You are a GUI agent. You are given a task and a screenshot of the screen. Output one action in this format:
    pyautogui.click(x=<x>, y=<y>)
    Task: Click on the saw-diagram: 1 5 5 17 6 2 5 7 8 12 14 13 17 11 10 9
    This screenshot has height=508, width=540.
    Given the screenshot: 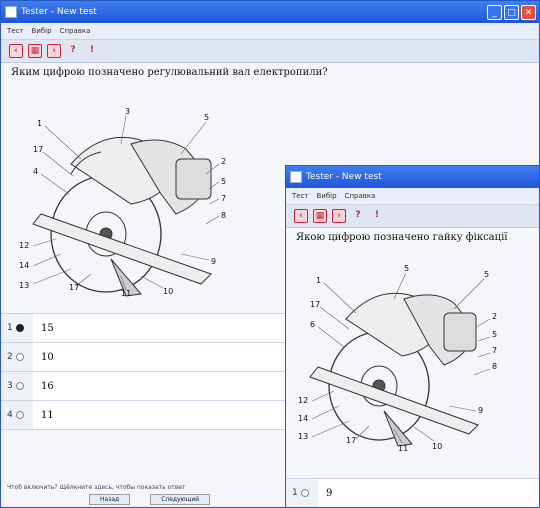 What is the action you would take?
    pyautogui.click(x=397, y=358)
    